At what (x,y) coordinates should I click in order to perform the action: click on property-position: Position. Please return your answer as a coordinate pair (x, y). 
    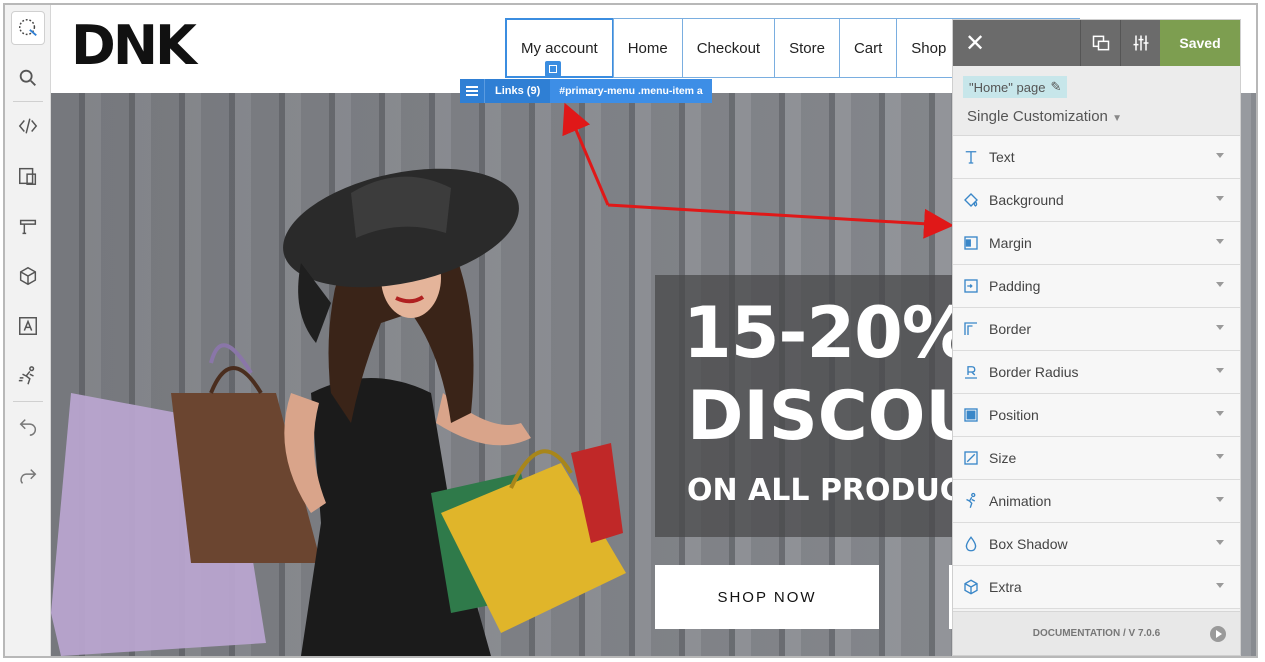
    Looking at the image, I should click on (1096, 415).